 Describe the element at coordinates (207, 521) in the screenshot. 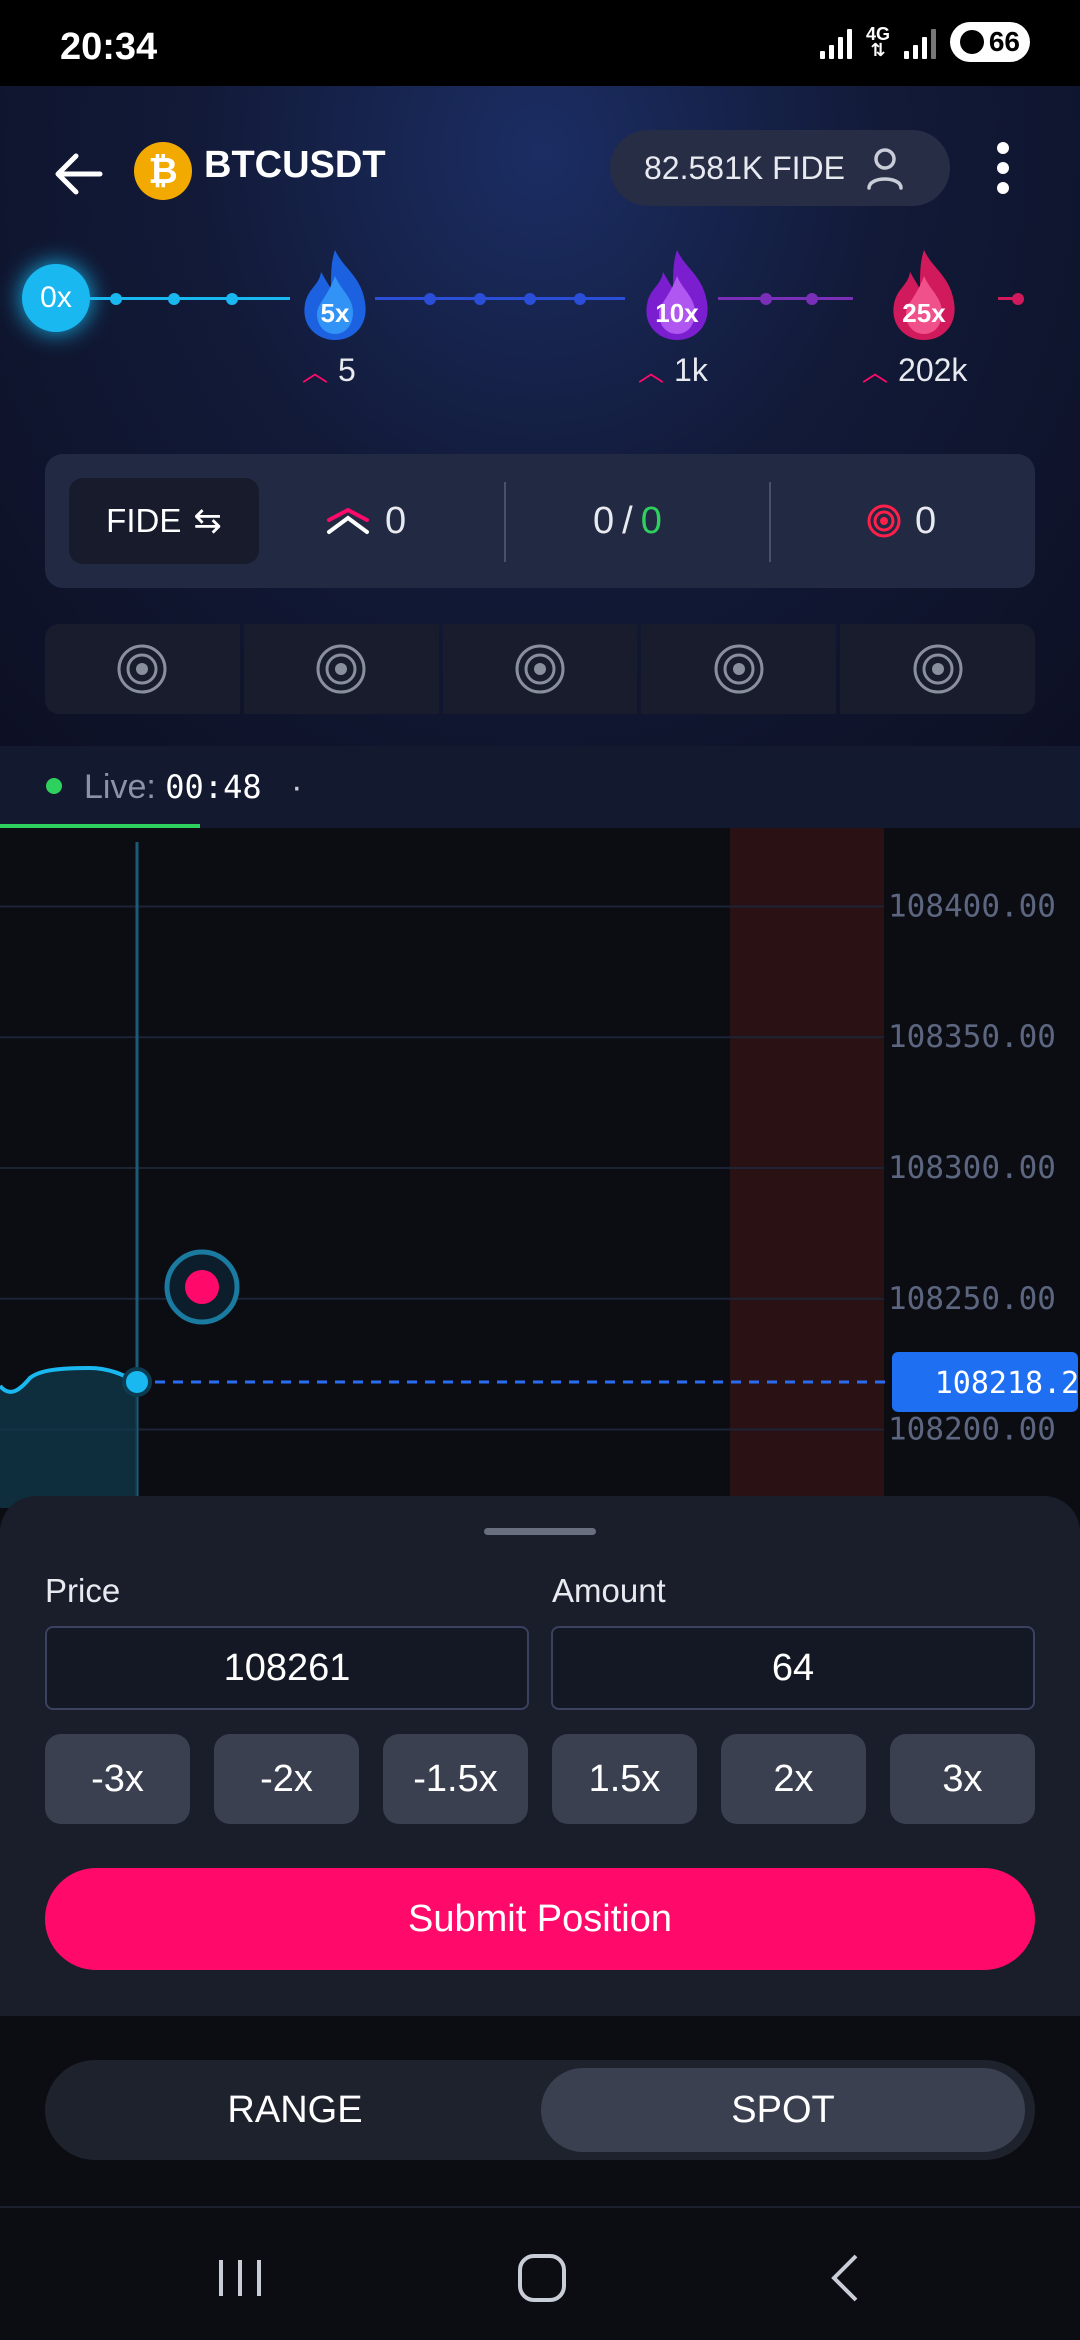

I see `swap-icon: ⇆` at that location.